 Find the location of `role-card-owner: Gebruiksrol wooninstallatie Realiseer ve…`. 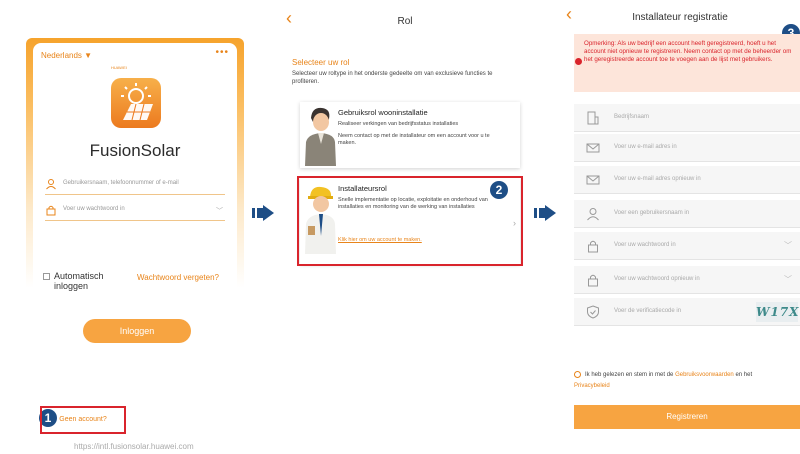

role-card-owner: Gebruiksrol wooninstallatie Realiseer ve… is located at coordinates (410, 135).